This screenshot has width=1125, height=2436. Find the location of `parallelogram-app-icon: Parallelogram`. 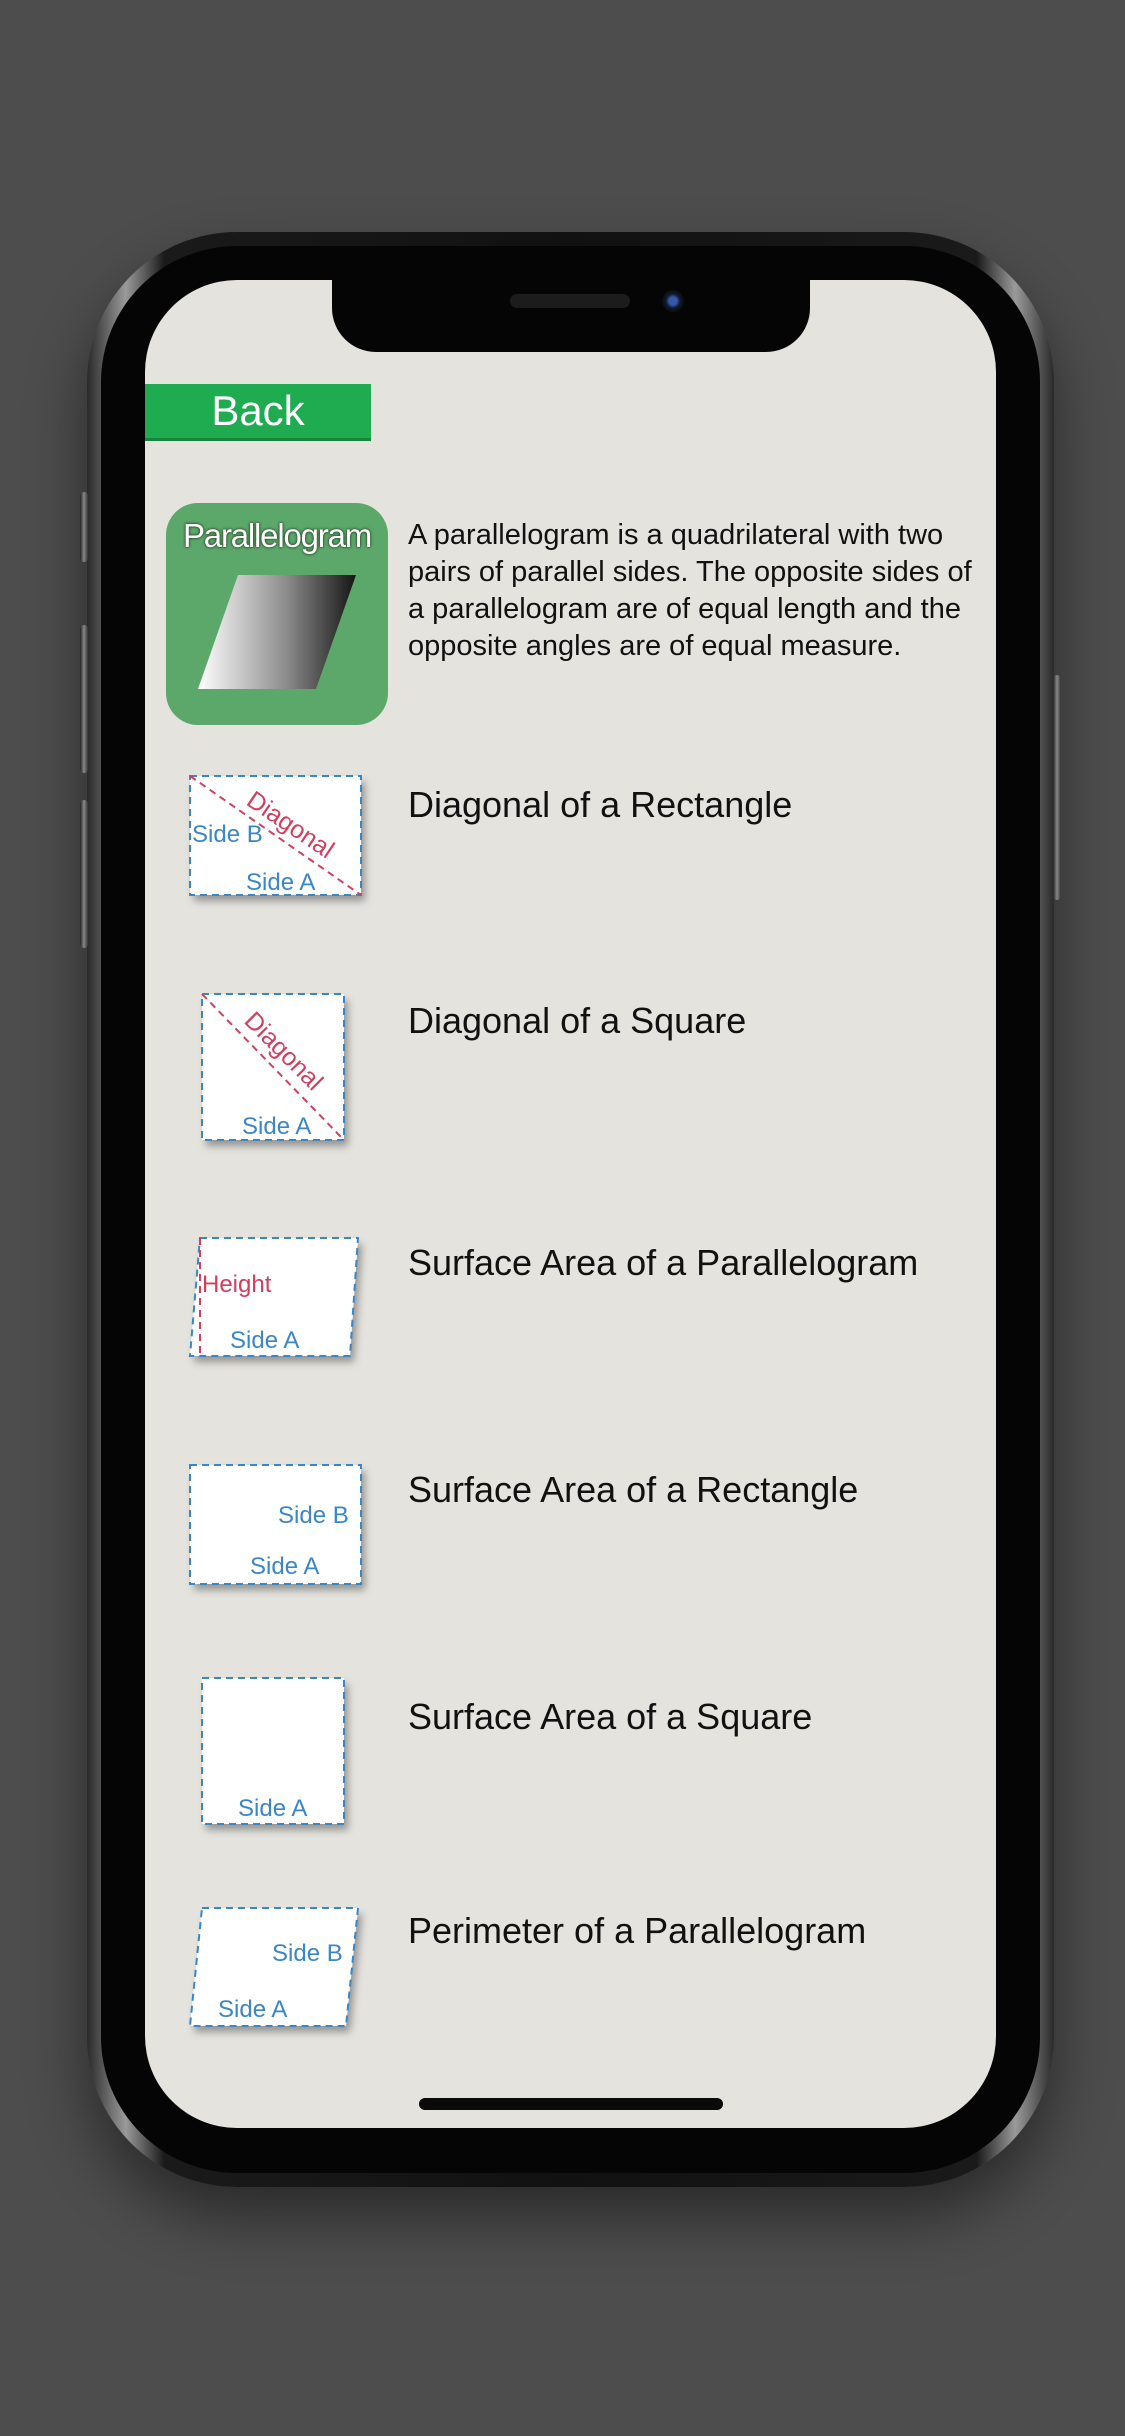

parallelogram-app-icon: Parallelogram is located at coordinates (277, 614).